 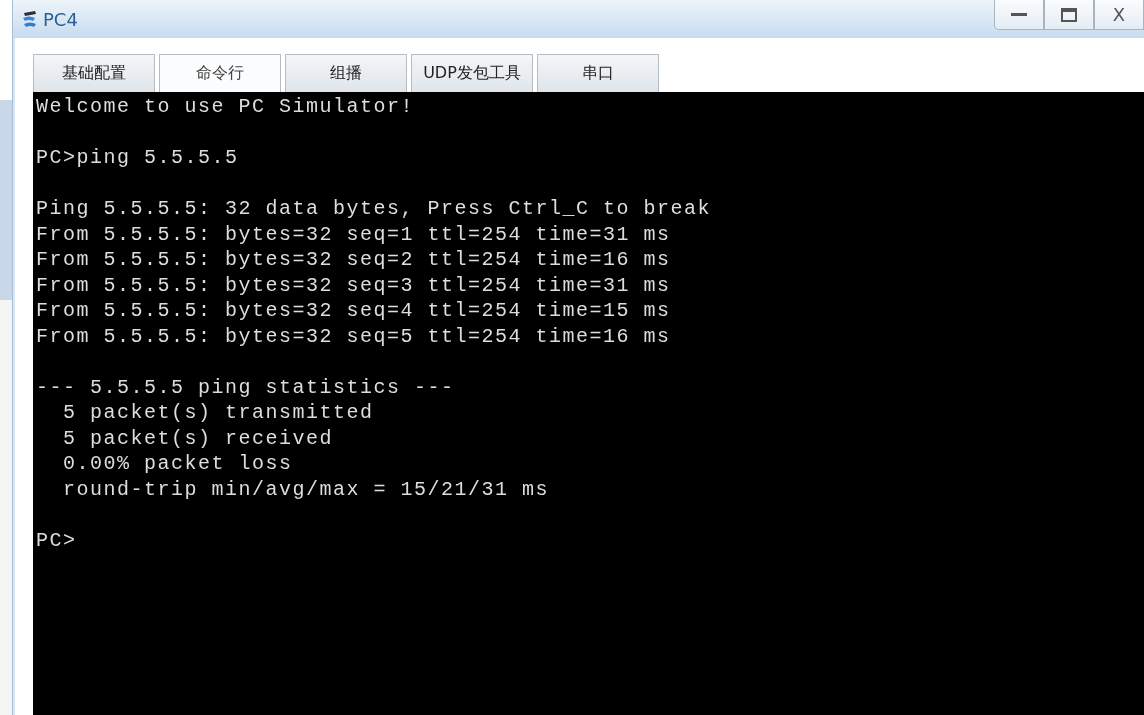 I want to click on window-title: PC4, so click(x=60, y=19).